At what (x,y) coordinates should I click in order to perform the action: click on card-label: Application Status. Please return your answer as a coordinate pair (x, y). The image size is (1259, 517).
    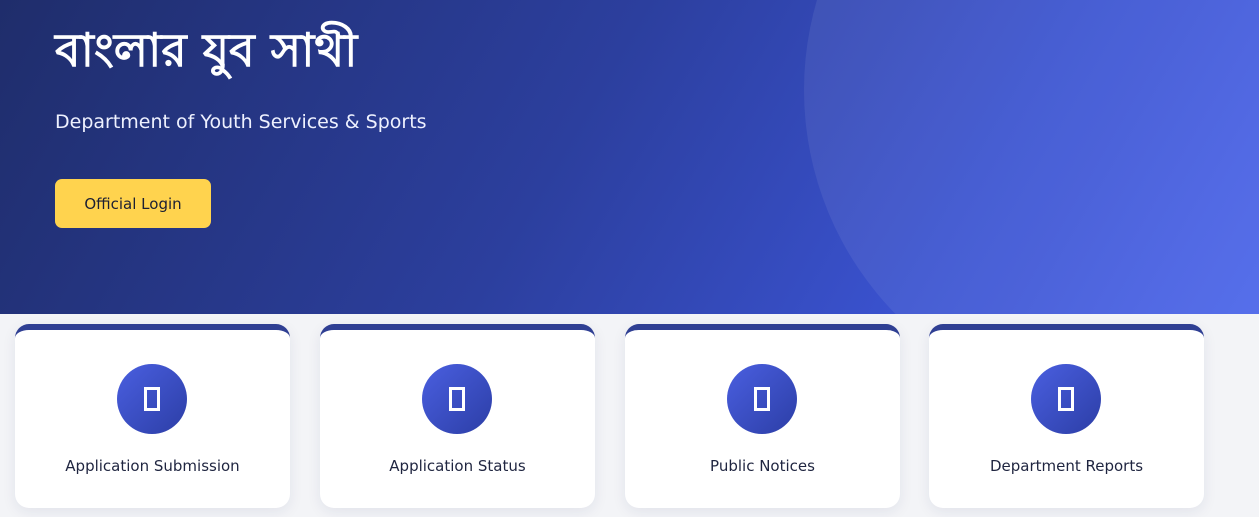
    Looking at the image, I should click on (457, 466).